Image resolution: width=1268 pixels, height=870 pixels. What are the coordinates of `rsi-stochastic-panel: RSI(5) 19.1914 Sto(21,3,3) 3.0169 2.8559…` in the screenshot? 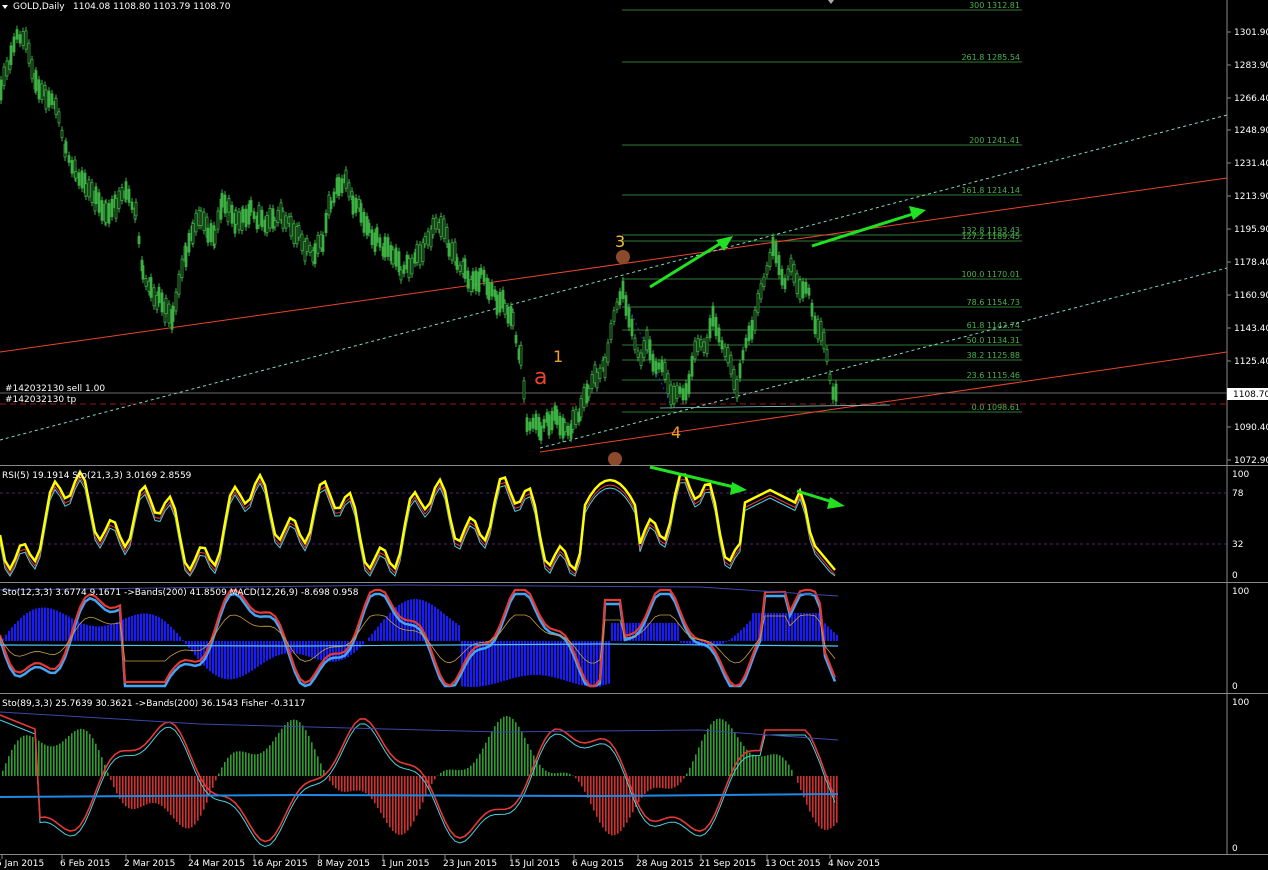 It's located at (624, 523).